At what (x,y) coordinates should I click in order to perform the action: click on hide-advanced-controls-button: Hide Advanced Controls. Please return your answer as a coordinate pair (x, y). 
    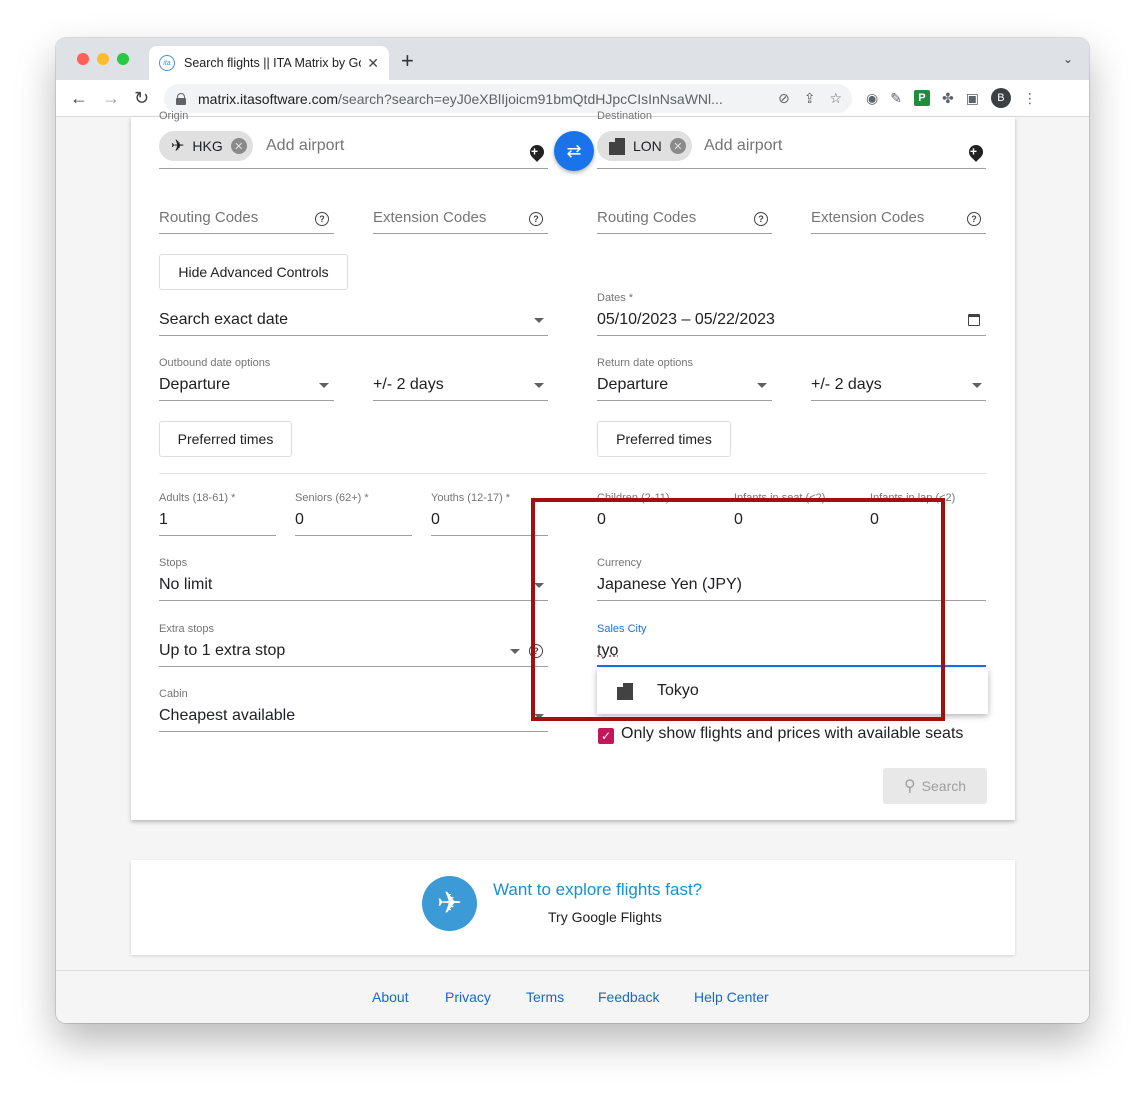
    Looking at the image, I should click on (253, 272).